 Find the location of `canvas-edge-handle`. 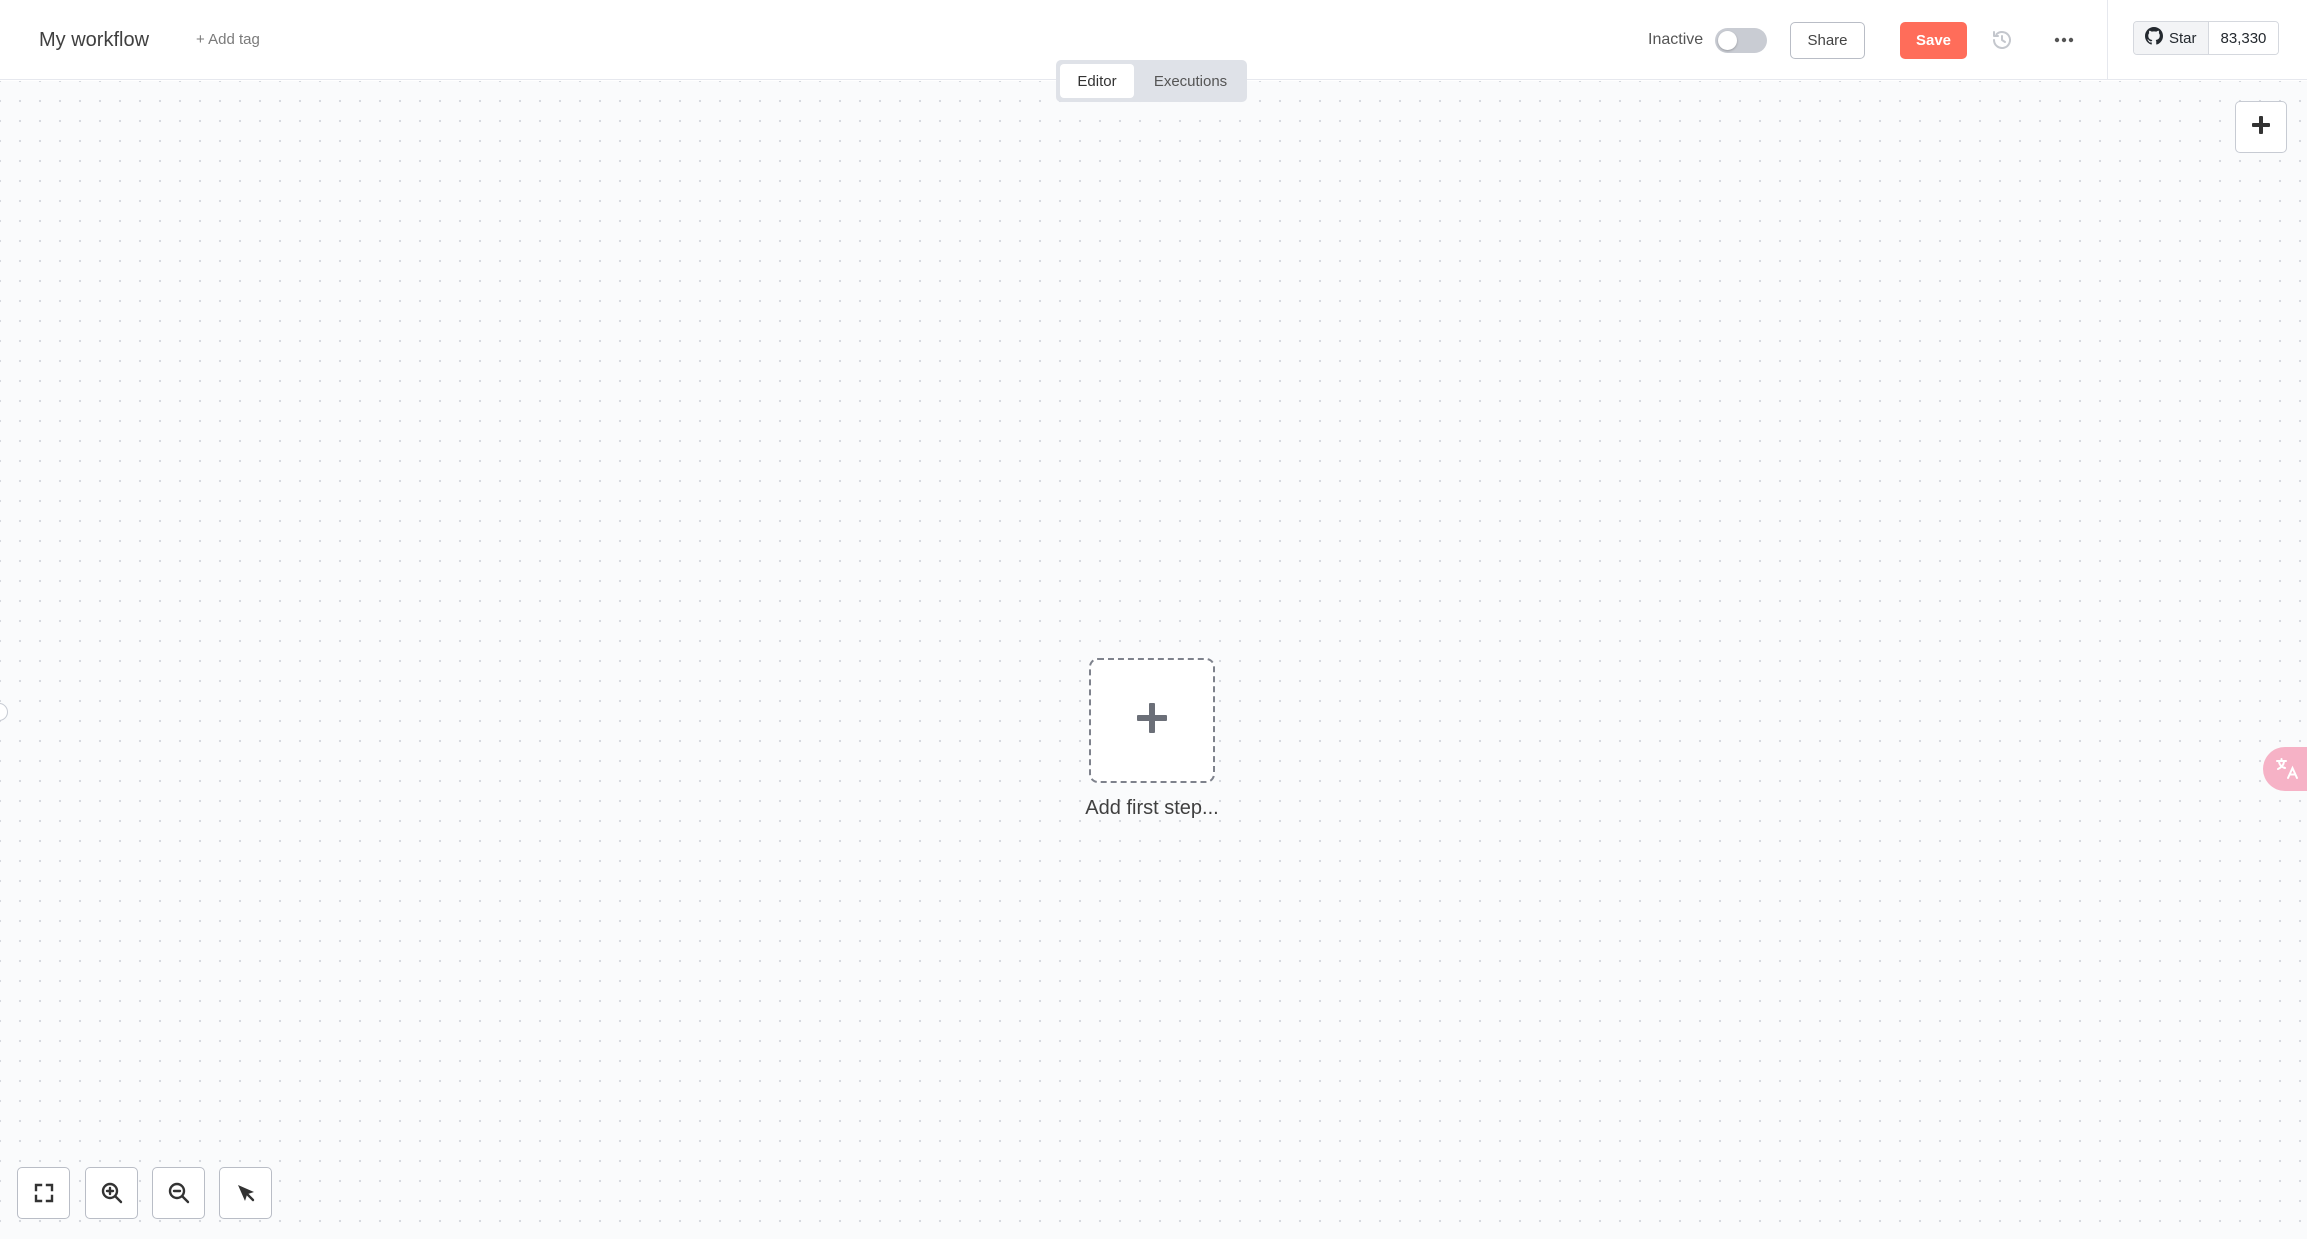

canvas-edge-handle is located at coordinates (4, 712).